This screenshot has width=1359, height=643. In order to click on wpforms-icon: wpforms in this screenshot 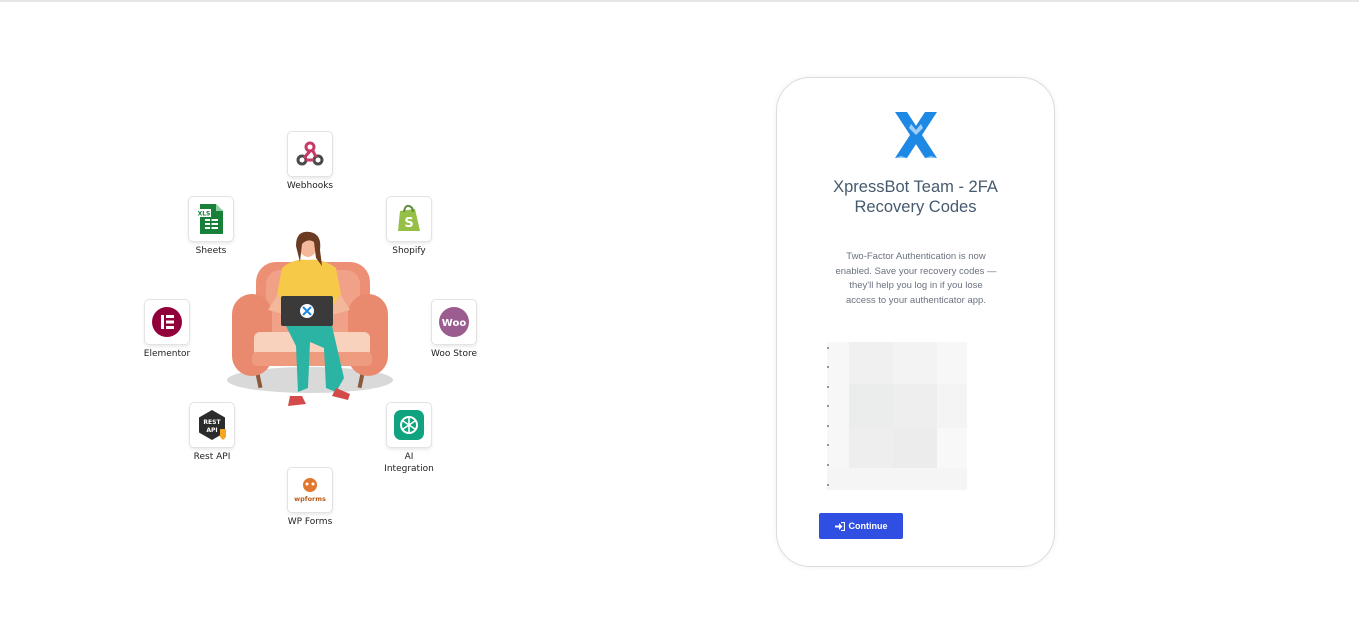, I will do `click(310, 490)`.